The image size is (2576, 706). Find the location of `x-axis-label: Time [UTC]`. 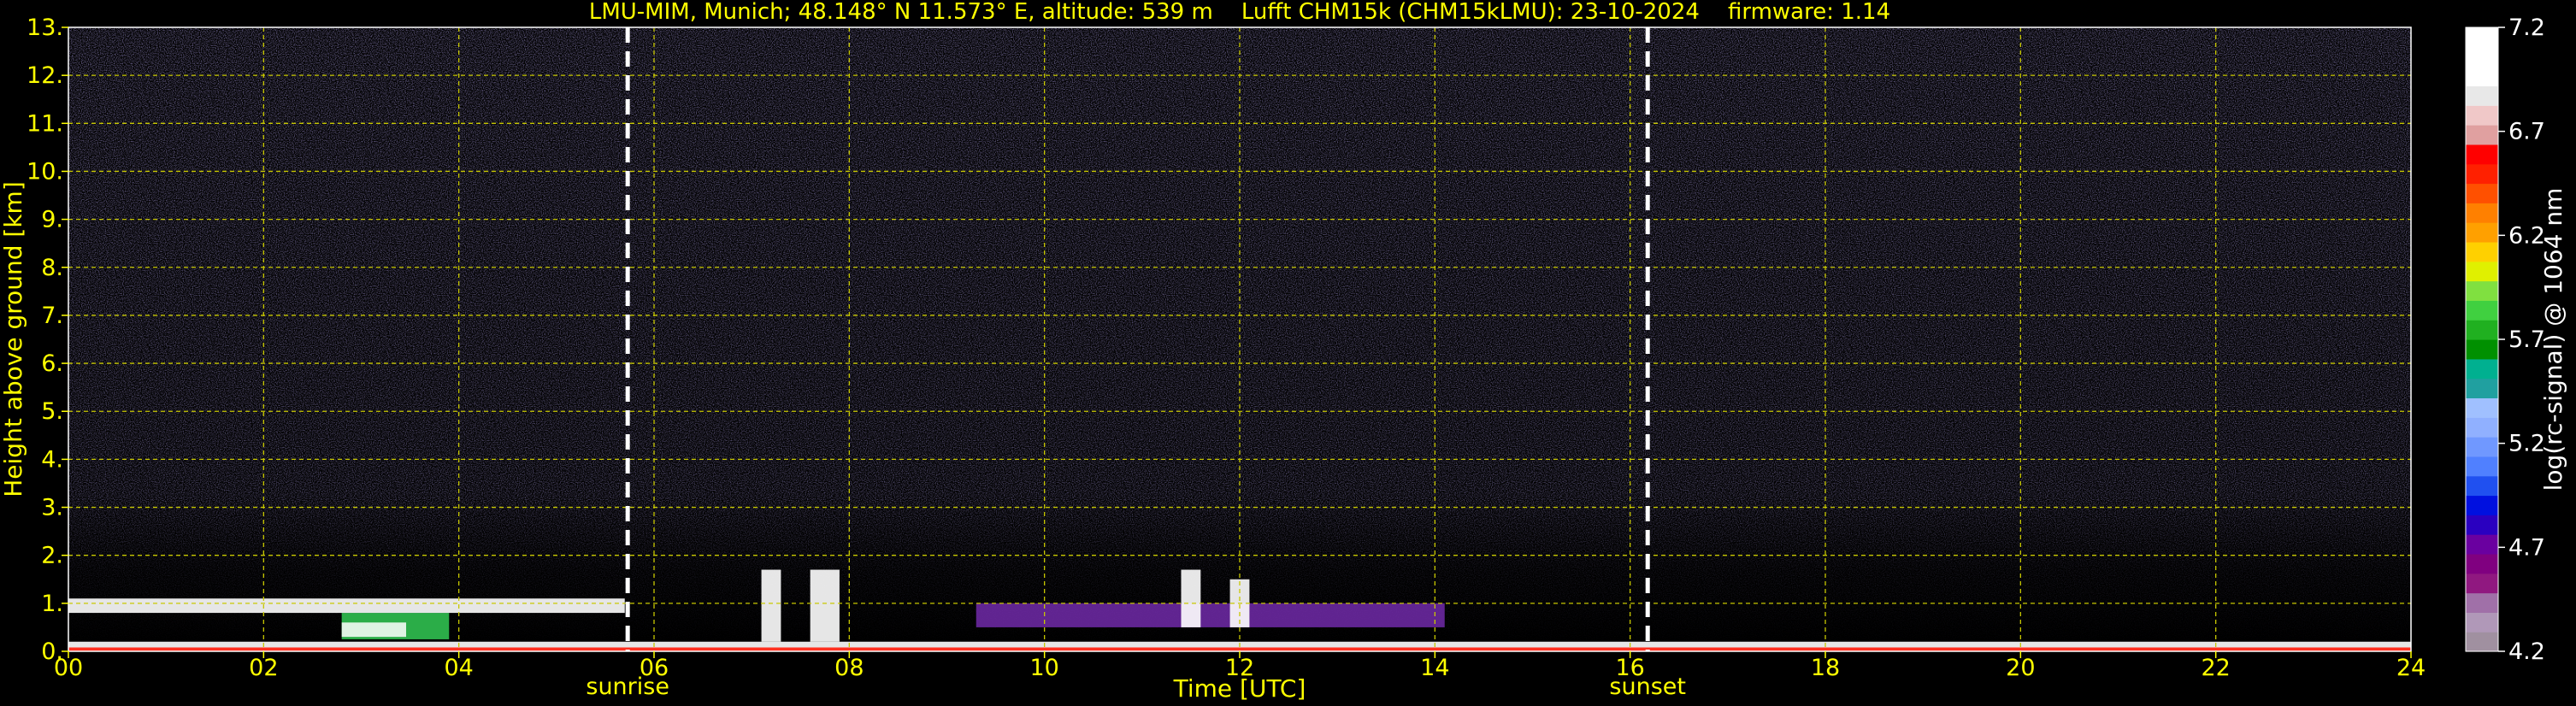

x-axis-label: Time [UTC] is located at coordinates (1239, 688).